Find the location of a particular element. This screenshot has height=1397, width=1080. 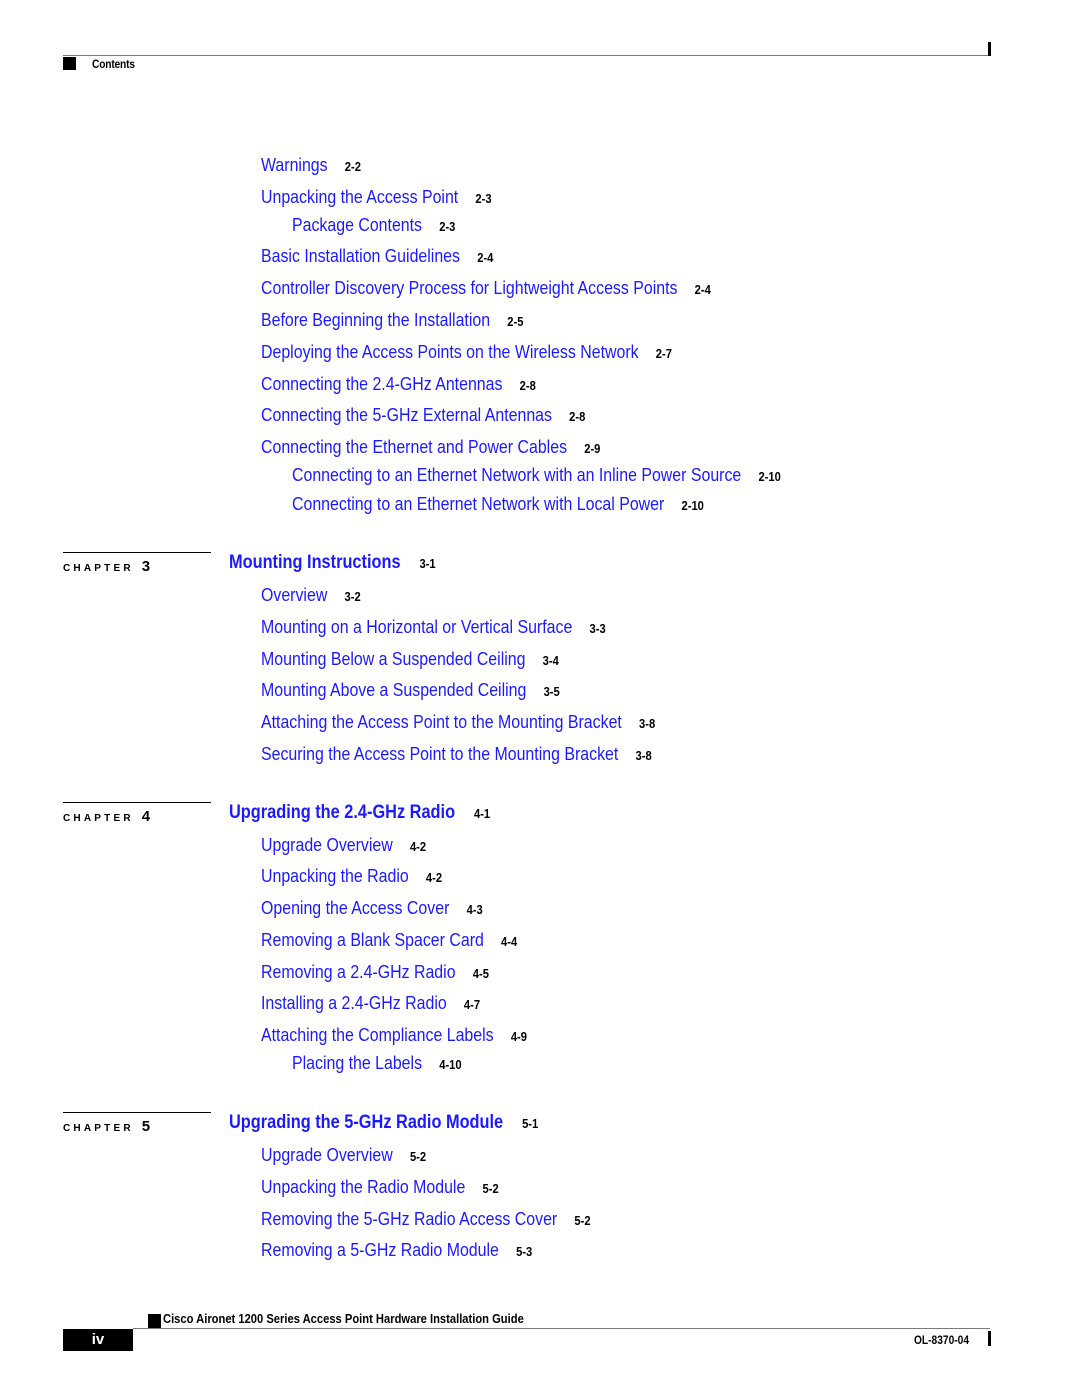

toc-entry-title: Removing a 2.4-GHz Radio is located at coordinates (358, 971).